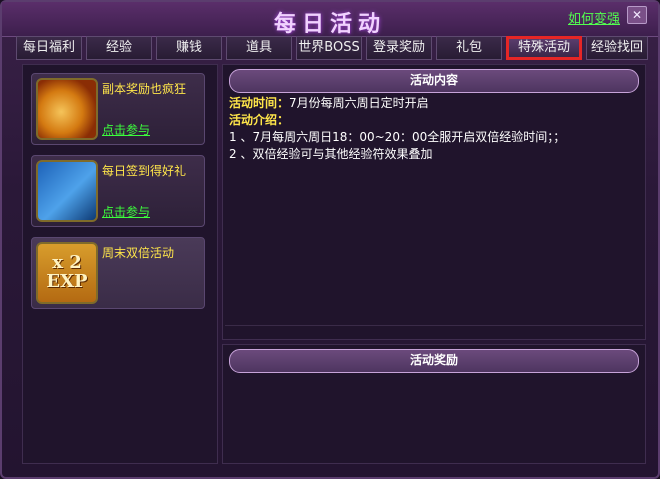  Describe the element at coordinates (617, 48) in the screenshot. I see `tab-experience-recovery: 经验找回` at that location.